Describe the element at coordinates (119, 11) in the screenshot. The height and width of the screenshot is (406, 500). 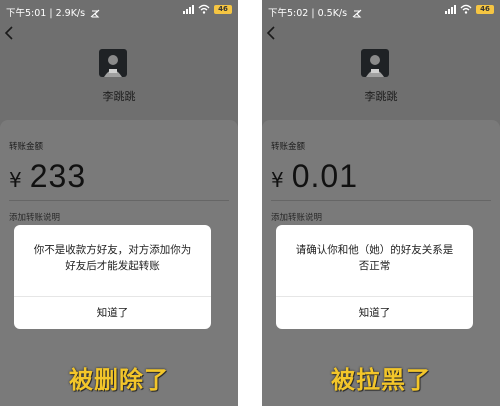
I see `status-bar: 下午5:01 | 2.9K/s 46` at that location.